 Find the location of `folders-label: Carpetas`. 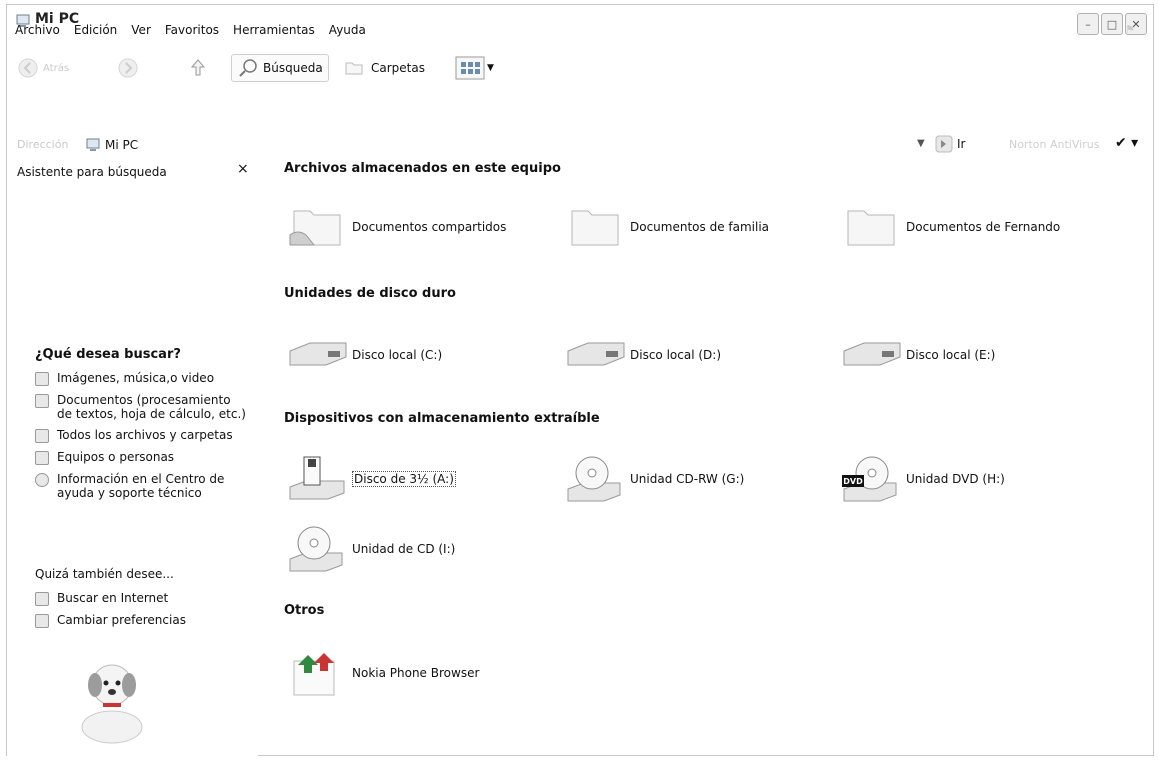

folders-label: Carpetas is located at coordinates (398, 68).